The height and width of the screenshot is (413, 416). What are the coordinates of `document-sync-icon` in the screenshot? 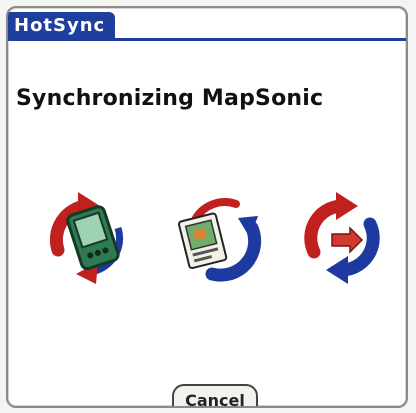 It's located at (216, 238).